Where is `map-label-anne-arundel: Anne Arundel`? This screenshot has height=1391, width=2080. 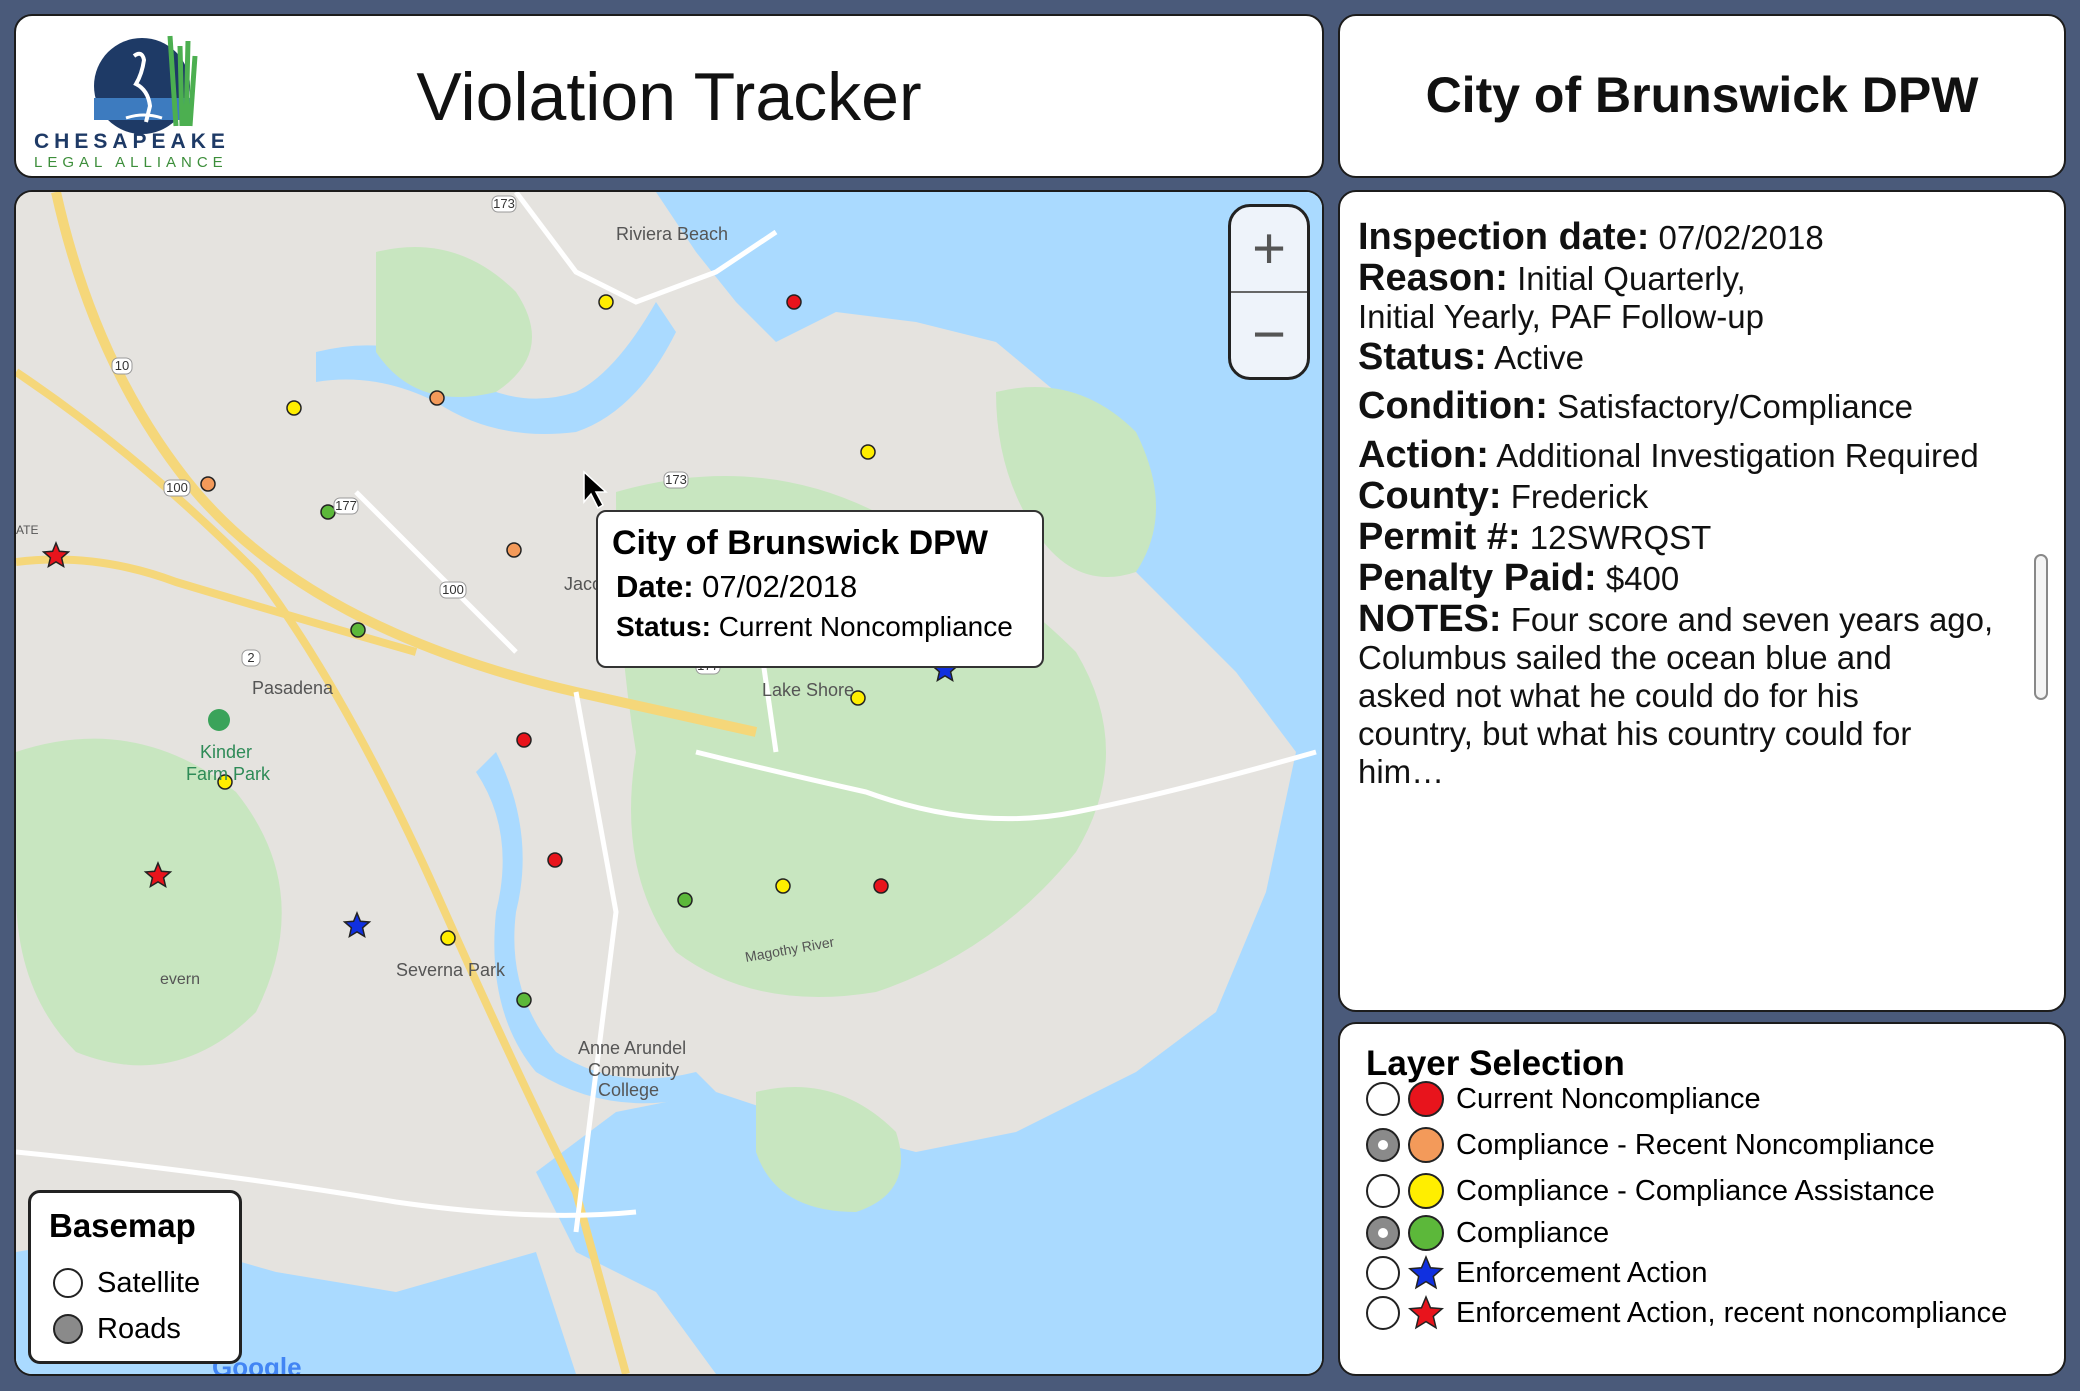 map-label-anne-arundel: Anne Arundel is located at coordinates (632, 1048).